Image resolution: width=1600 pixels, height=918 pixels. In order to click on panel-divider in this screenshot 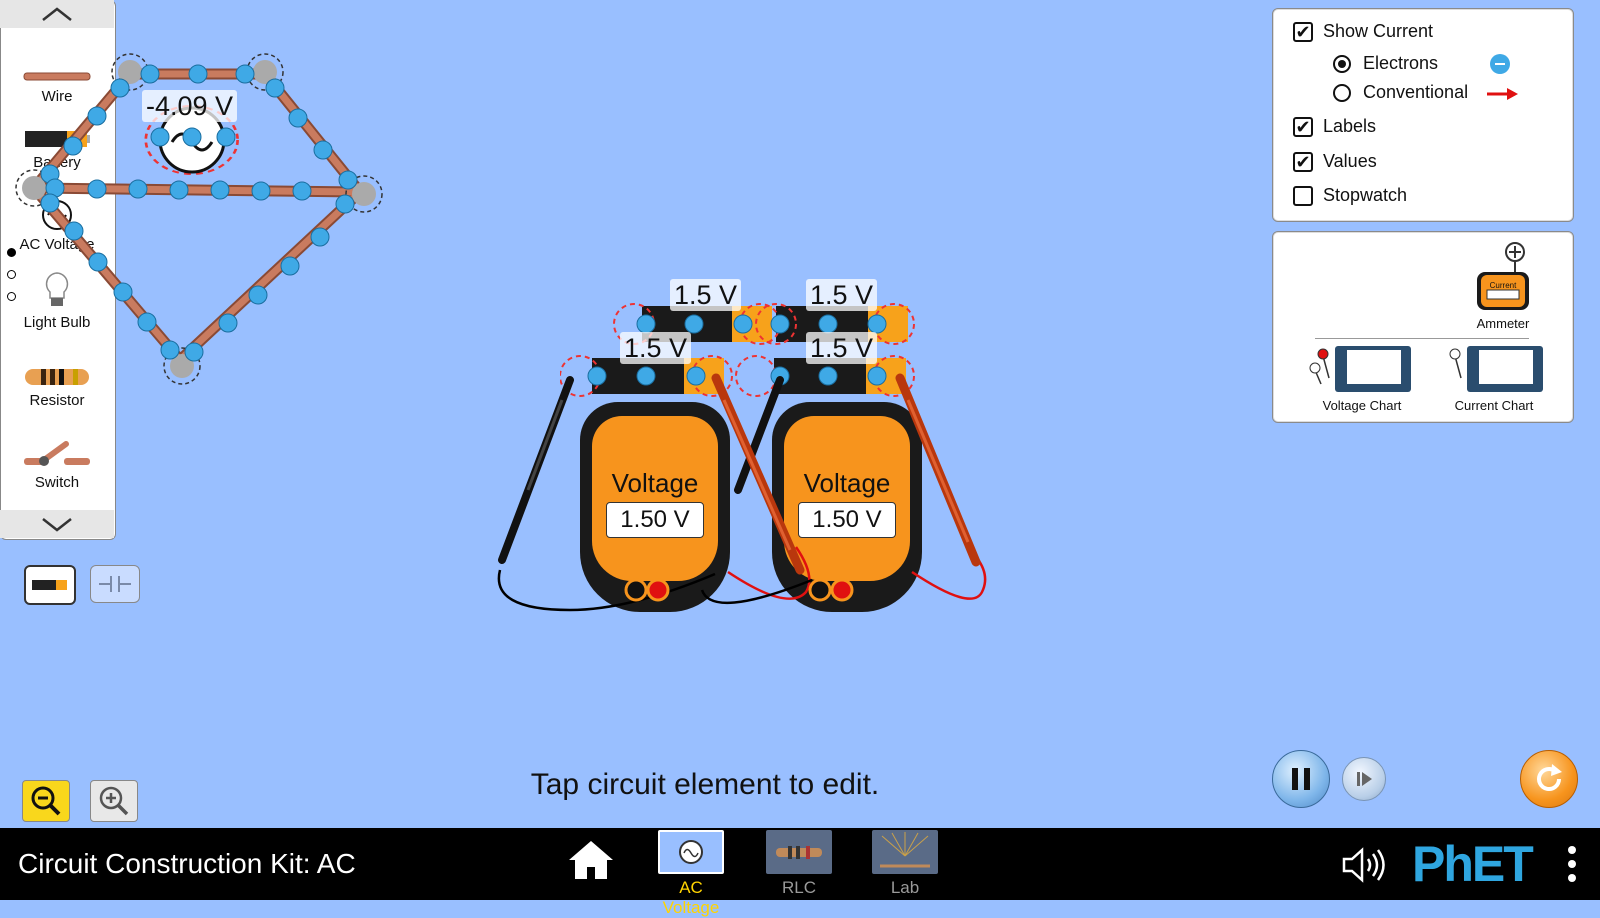, I will do `click(1422, 338)`.